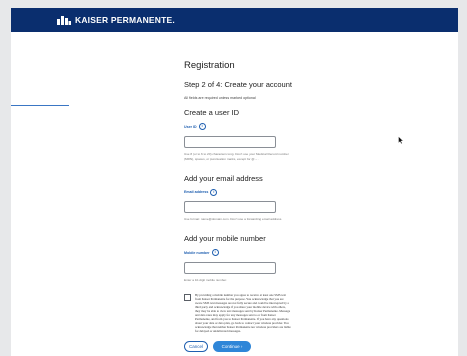 Image resolution: width=467 pixels, height=356 pixels. I want to click on brand-name: KAISER PERMANENTE., so click(125, 20).